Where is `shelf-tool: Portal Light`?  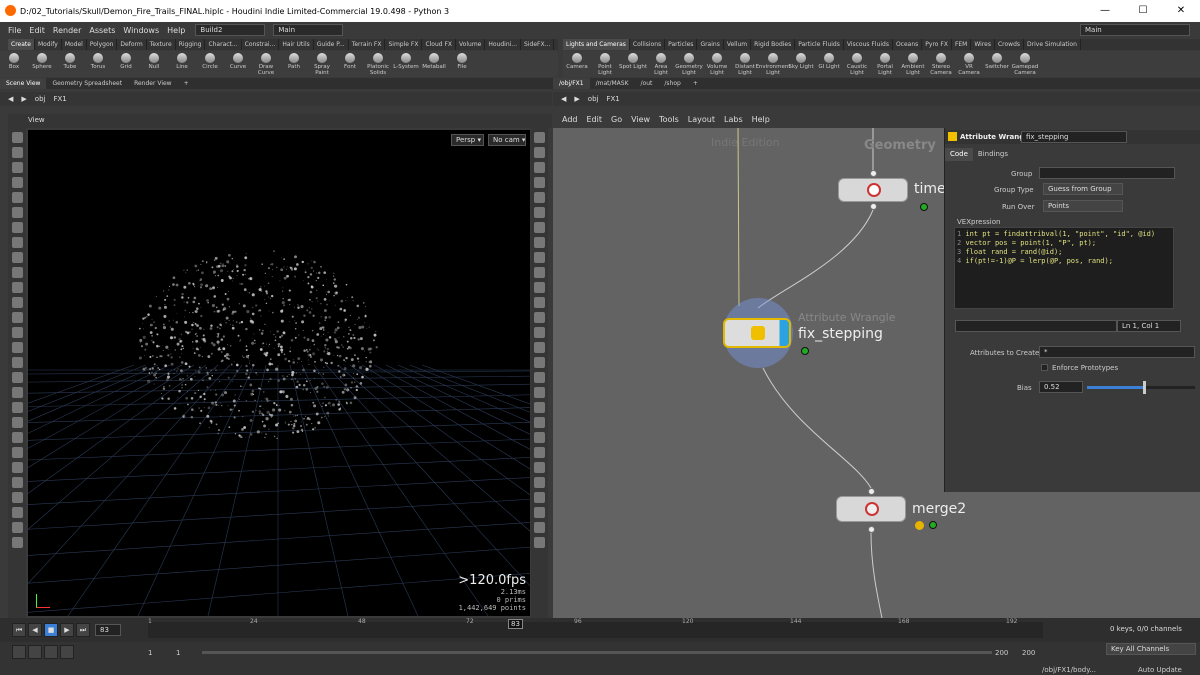
shelf-tool: Portal Light is located at coordinates (885, 64).